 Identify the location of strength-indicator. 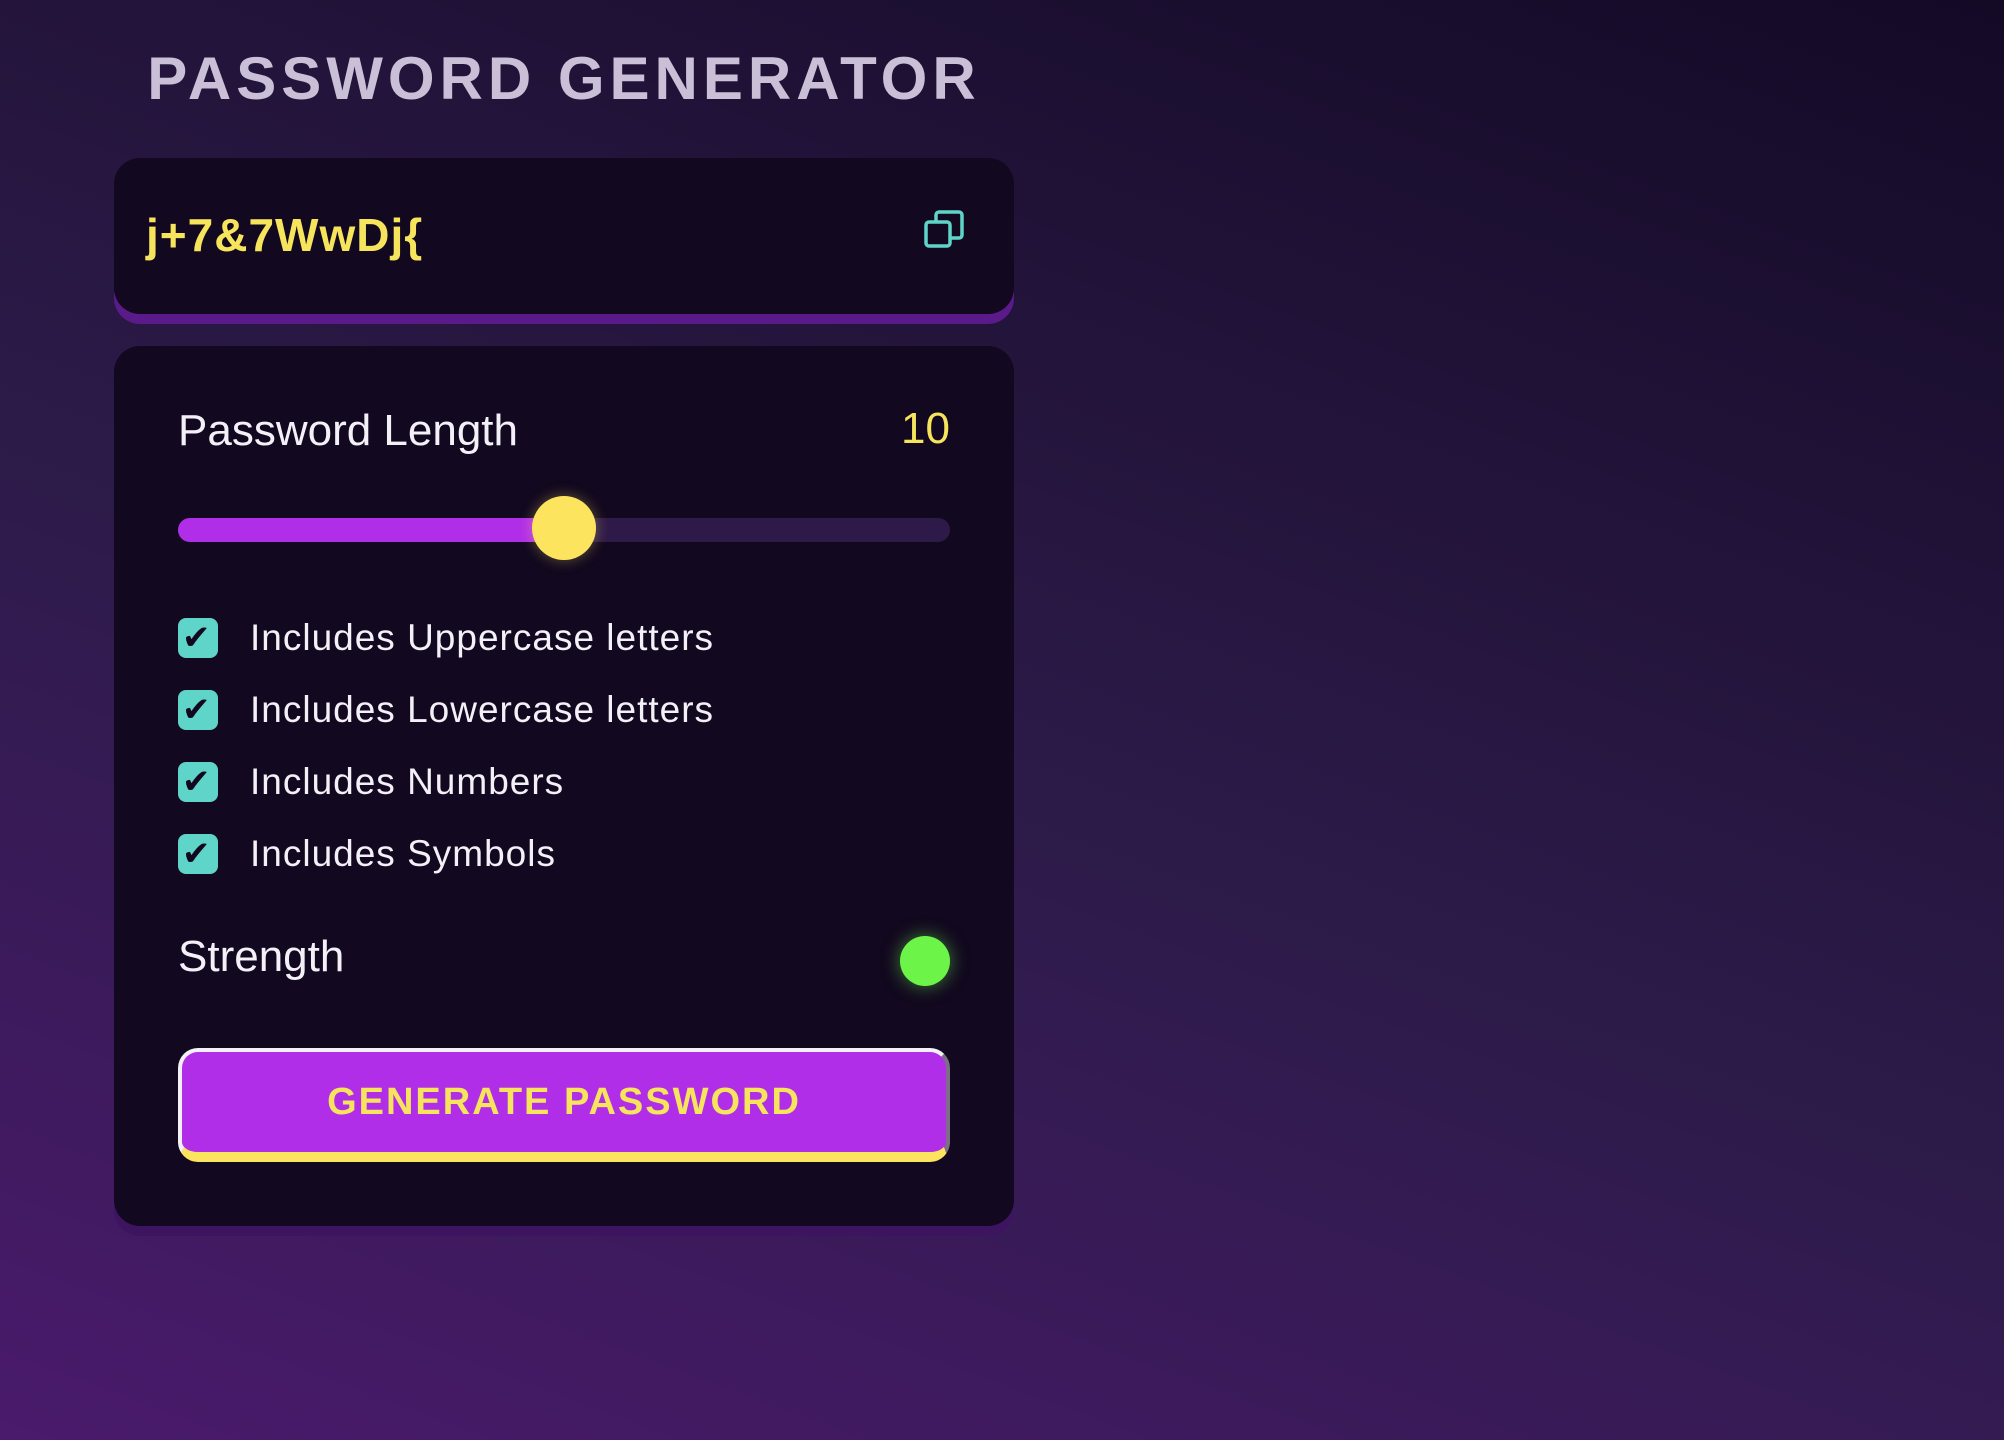
(925, 961).